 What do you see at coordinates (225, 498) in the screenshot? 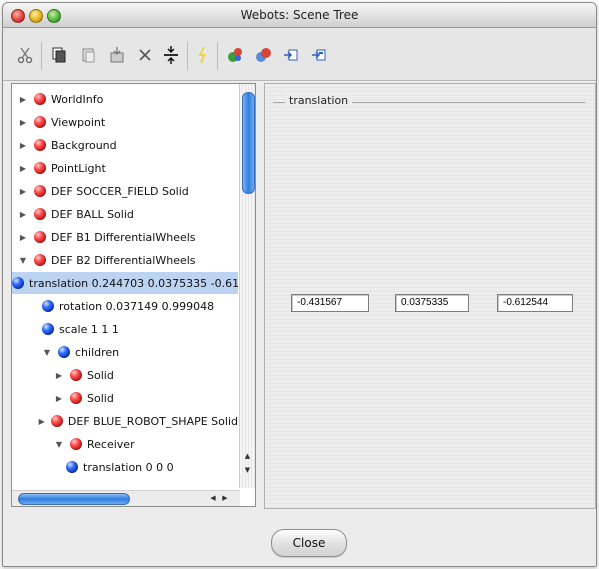
I see `scroll-right-arrow-icon: ▶` at bounding box center [225, 498].